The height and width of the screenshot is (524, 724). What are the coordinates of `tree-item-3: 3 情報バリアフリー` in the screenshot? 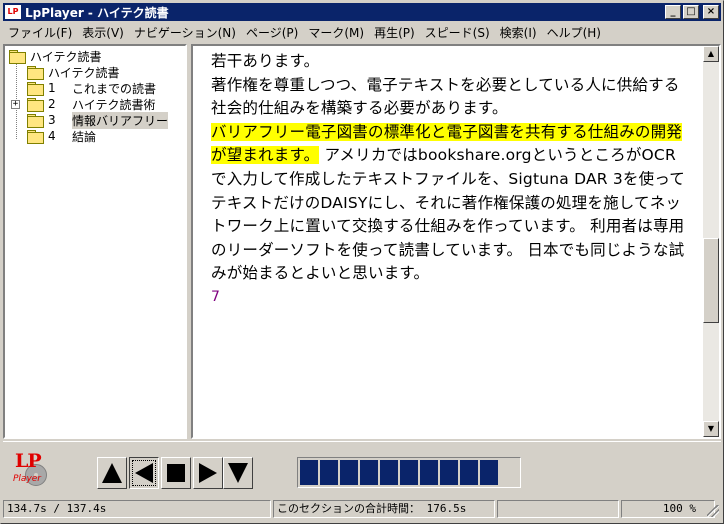 It's located at (98, 120).